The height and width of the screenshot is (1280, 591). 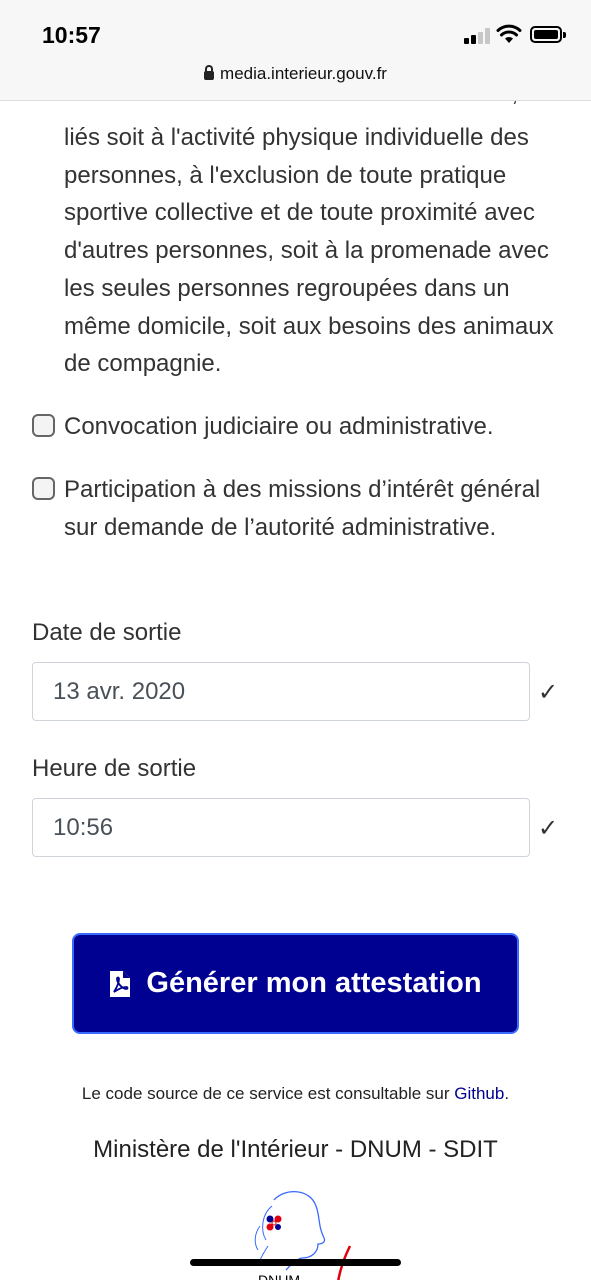 I want to click on date-checkmark-icon: ✓, so click(x=548, y=692).